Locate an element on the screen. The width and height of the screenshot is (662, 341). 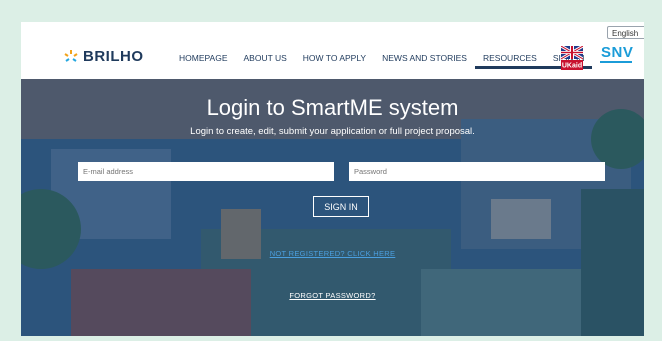
brilho-logo: BRILHO is located at coordinates (103, 56).